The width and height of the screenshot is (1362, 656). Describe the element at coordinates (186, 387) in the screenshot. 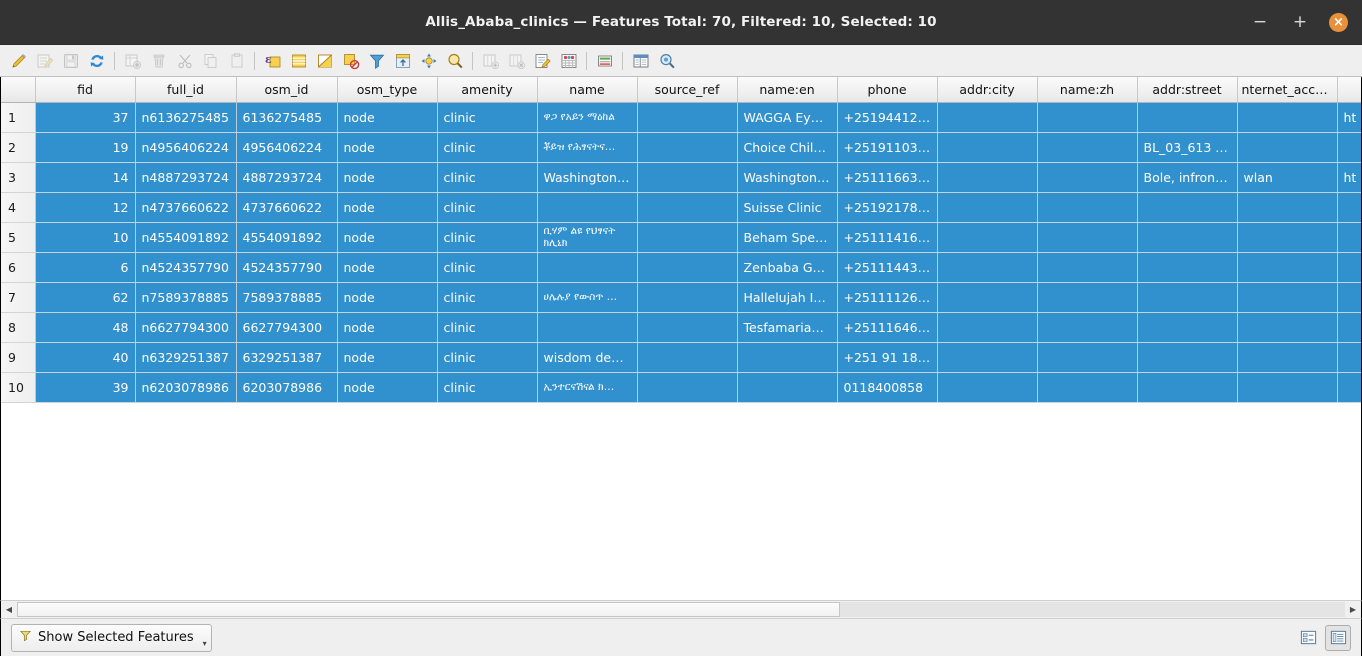

I see `table-cell: n6203078986` at that location.